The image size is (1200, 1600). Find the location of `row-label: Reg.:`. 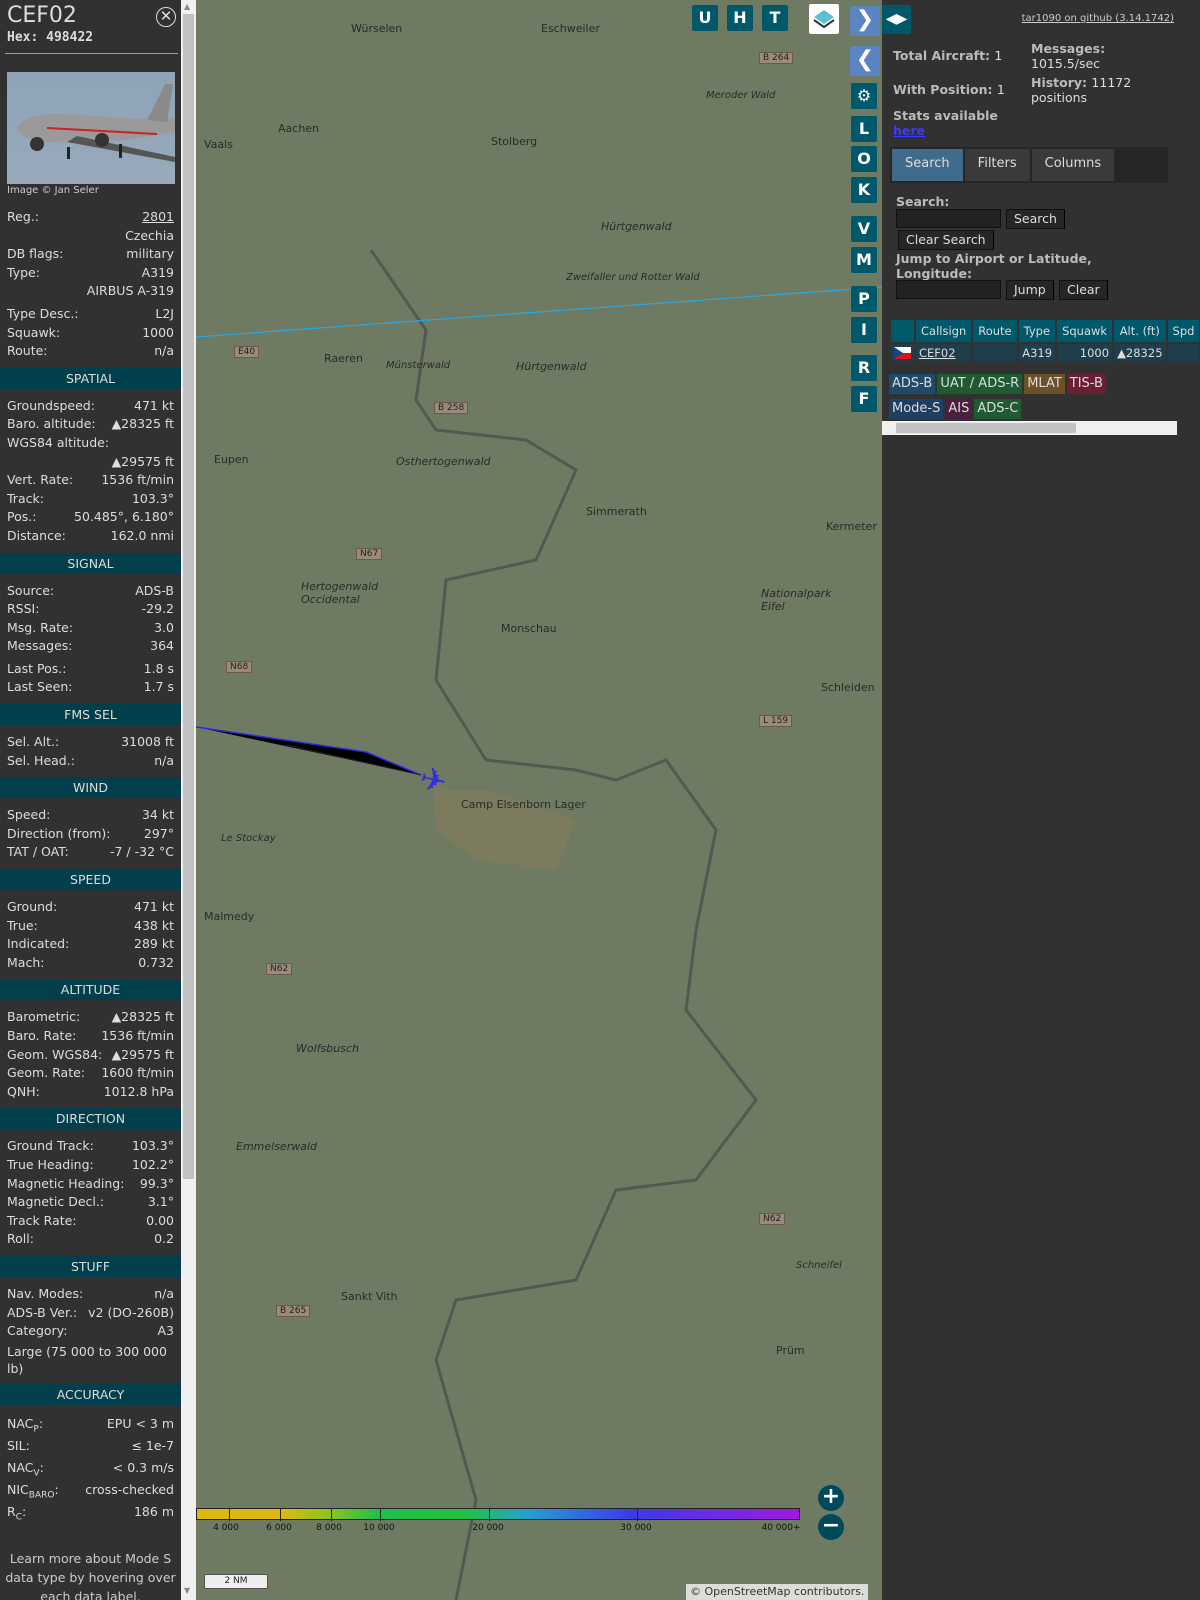

row-label: Reg.: is located at coordinates (23, 216).